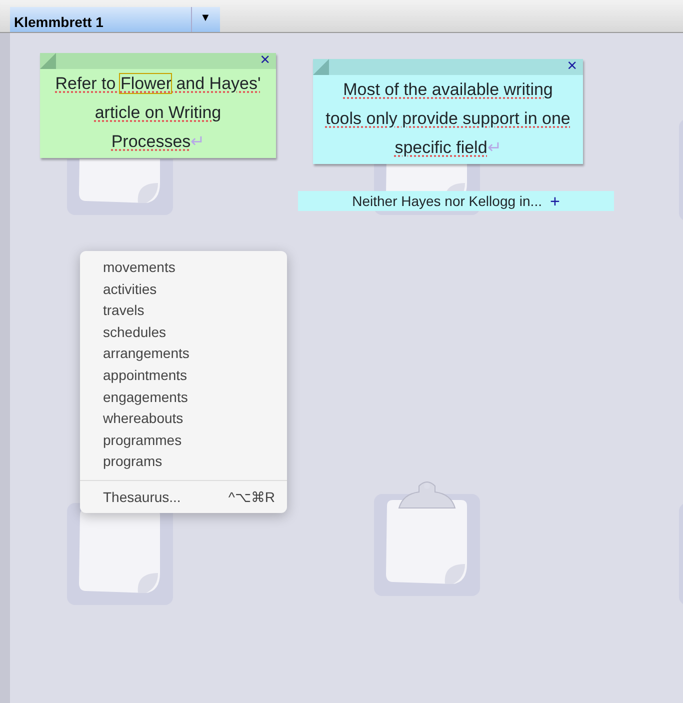  Describe the element at coordinates (183, 311) in the screenshot. I see `menu-item: travels` at that location.